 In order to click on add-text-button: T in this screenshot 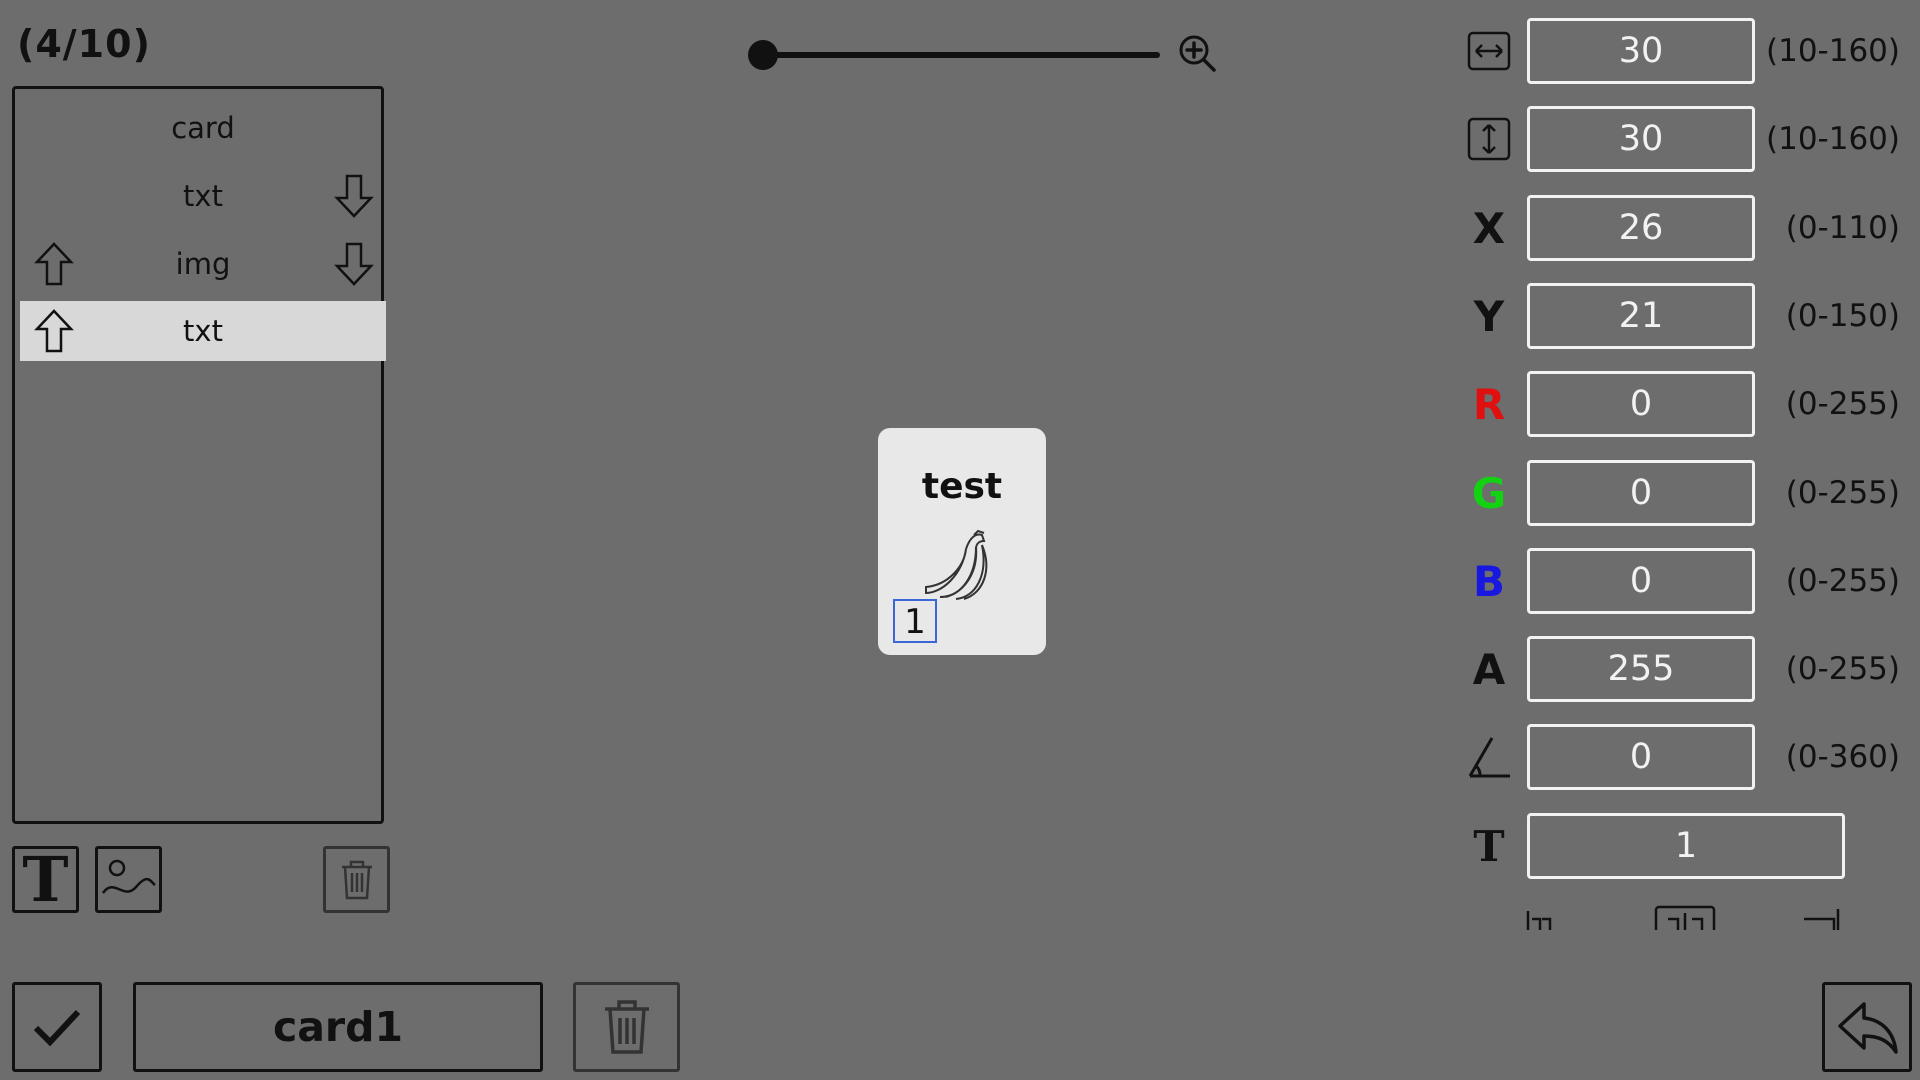, I will do `click(45, 879)`.